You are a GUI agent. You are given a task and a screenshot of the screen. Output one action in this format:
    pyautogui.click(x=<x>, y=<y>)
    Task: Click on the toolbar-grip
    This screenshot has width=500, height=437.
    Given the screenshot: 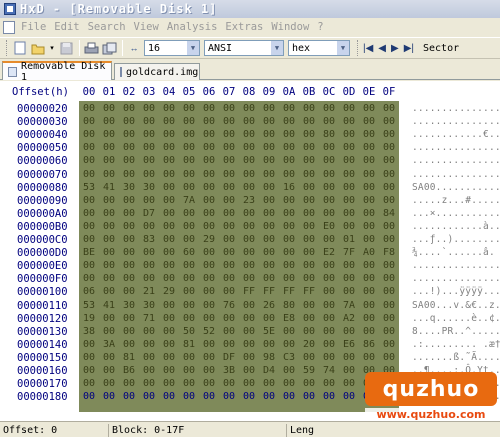 What is the action you would take?
    pyautogui.click(x=358, y=48)
    